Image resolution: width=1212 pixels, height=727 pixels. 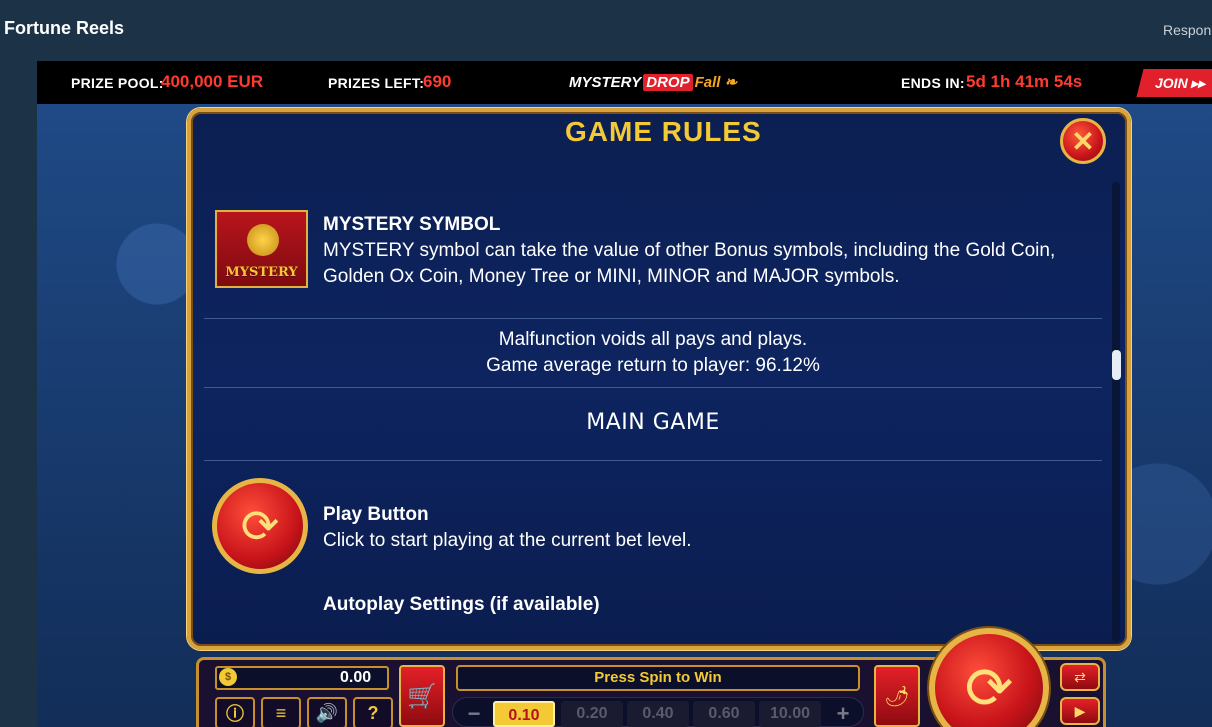 I want to click on autoplay-icon: ▶, so click(x=1080, y=710).